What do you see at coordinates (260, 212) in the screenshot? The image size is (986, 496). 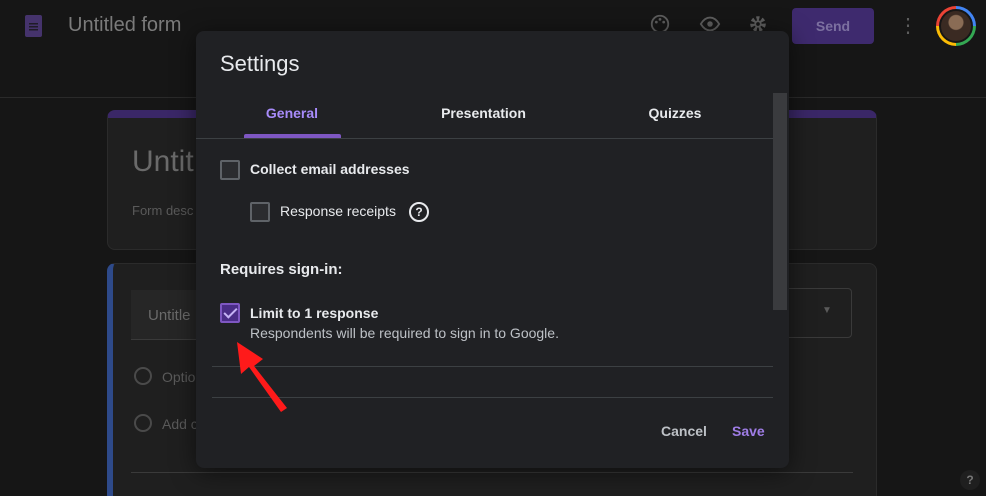 I see `response-receipts-checkbox` at bounding box center [260, 212].